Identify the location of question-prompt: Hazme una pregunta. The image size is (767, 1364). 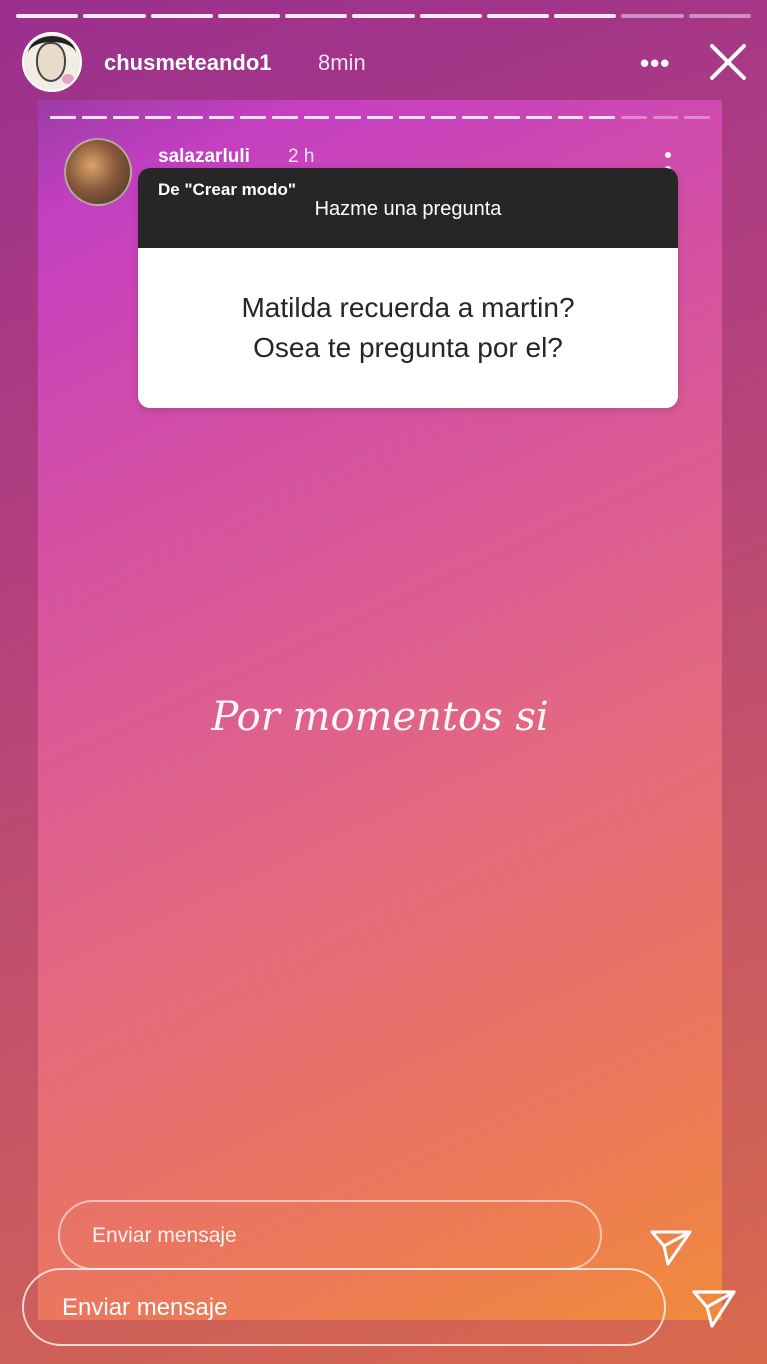
(408, 209).